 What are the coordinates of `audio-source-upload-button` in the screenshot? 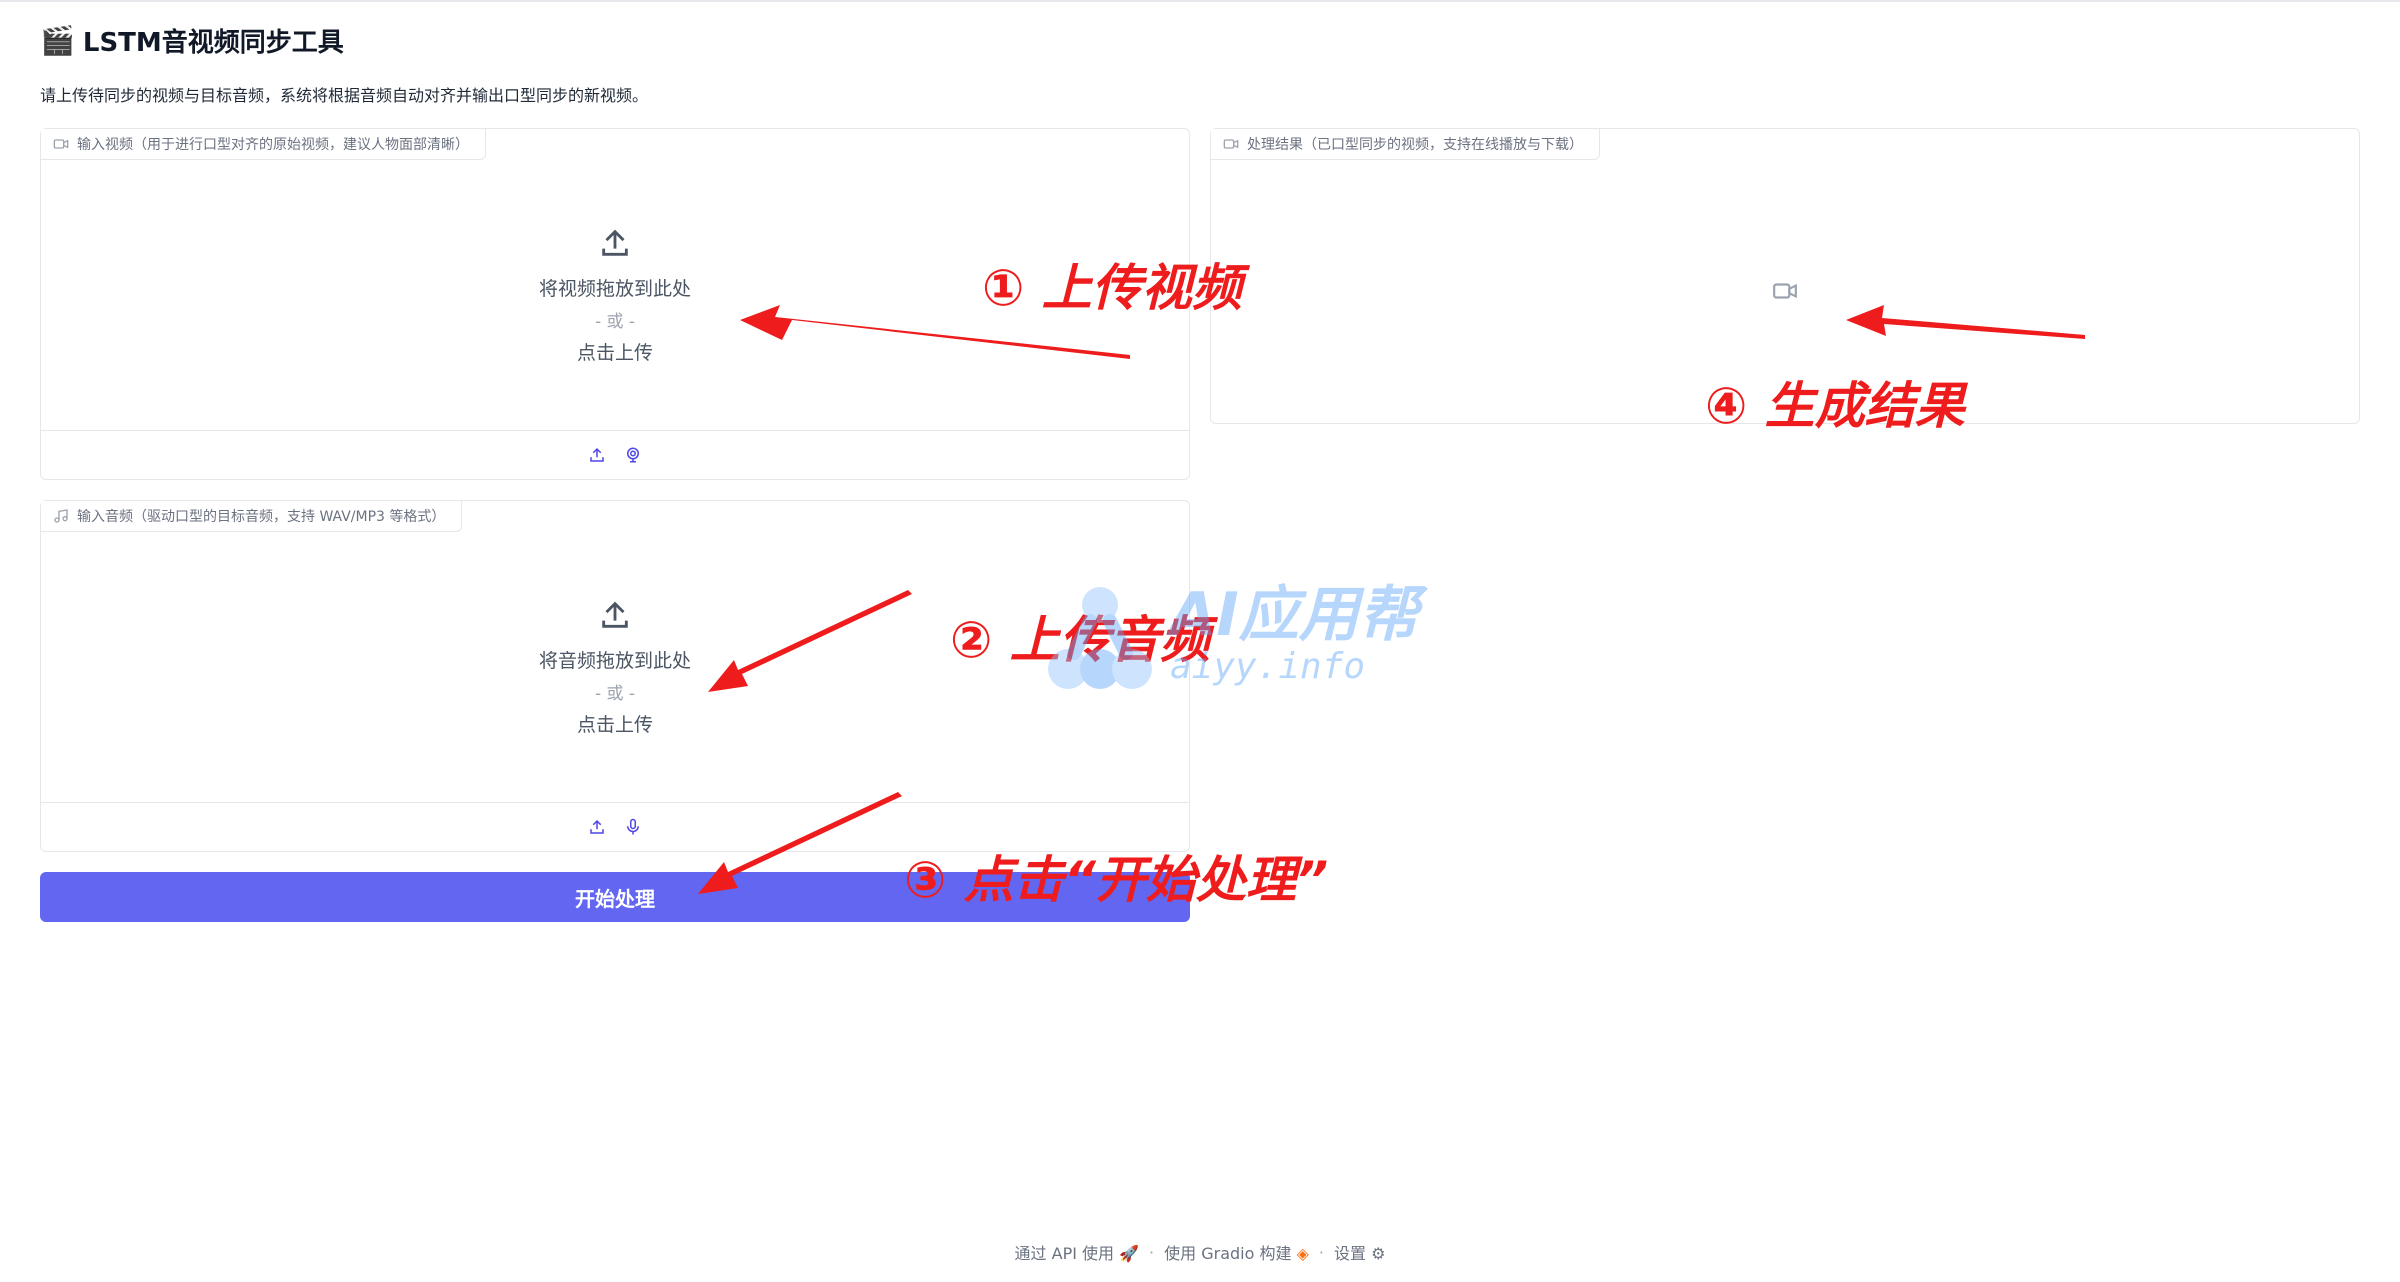 It's located at (597, 827).